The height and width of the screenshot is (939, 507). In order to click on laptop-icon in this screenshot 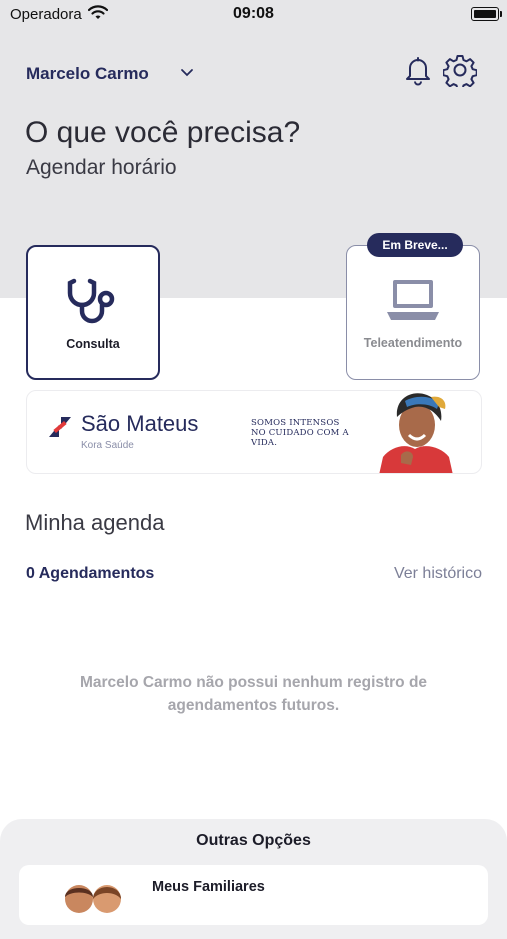, I will do `click(413, 303)`.